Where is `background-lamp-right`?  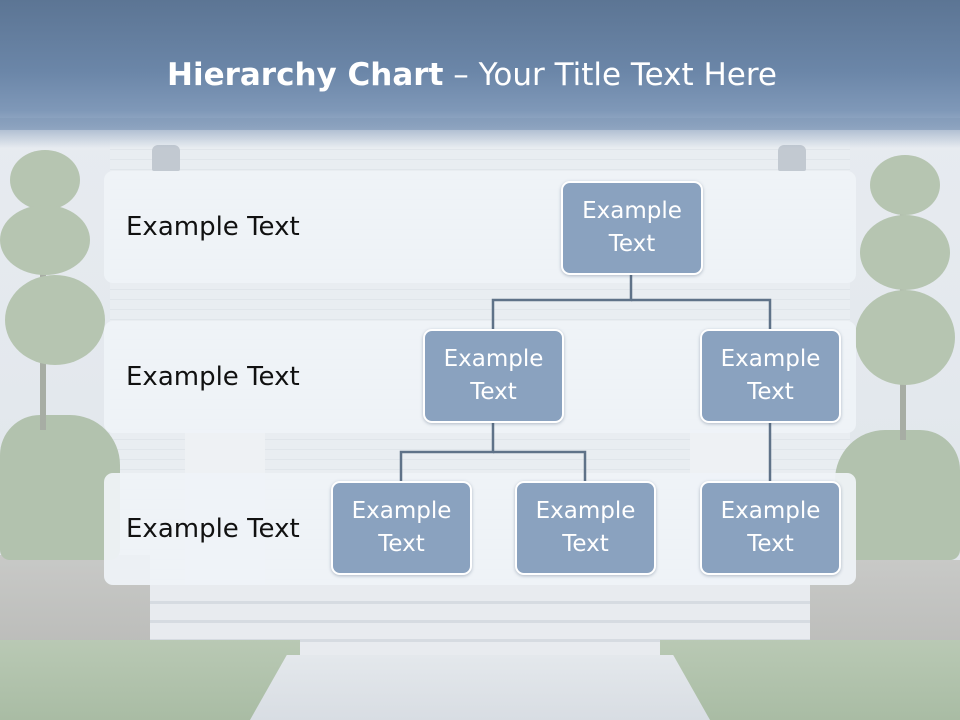
background-lamp-right is located at coordinates (792, 158).